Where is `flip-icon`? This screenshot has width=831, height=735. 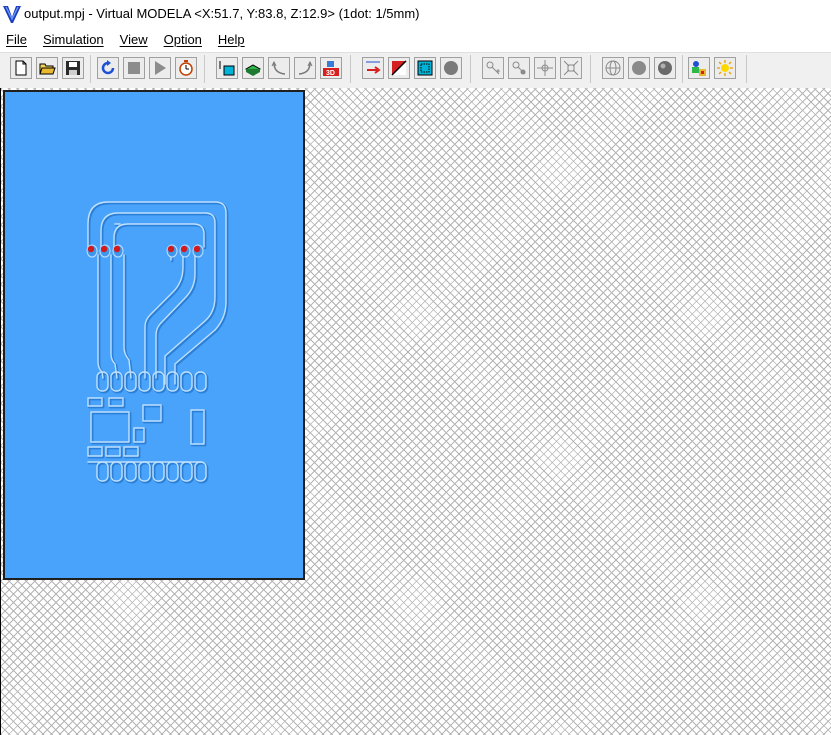
flip-icon is located at coordinates (399, 68).